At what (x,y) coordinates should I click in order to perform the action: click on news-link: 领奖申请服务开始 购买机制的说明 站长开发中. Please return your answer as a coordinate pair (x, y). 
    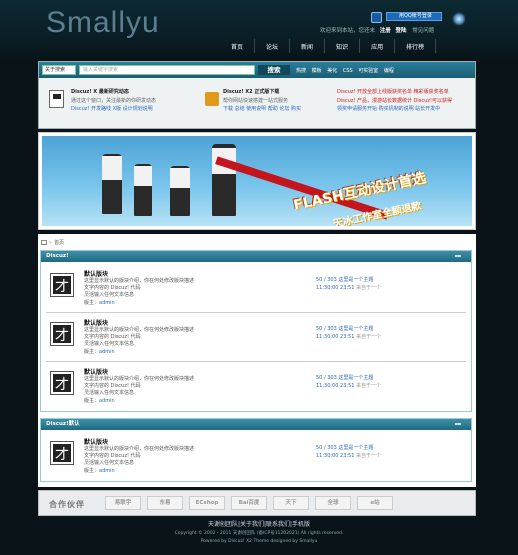
    Looking at the image, I should click on (394, 109).